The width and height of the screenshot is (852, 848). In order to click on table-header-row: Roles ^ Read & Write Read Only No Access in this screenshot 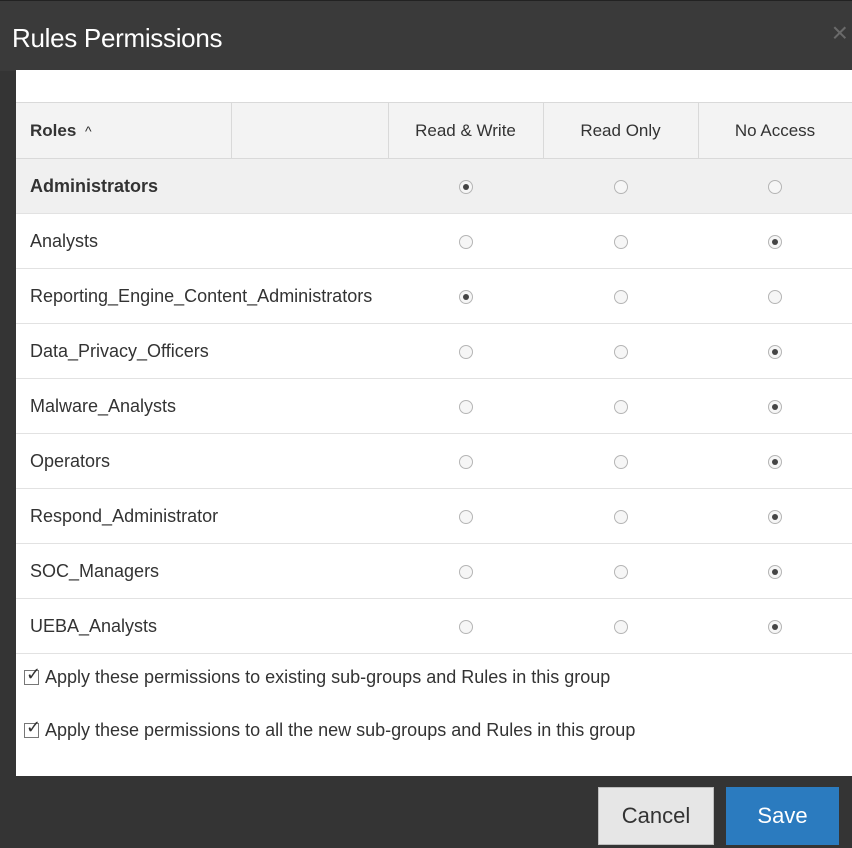, I will do `click(434, 130)`.